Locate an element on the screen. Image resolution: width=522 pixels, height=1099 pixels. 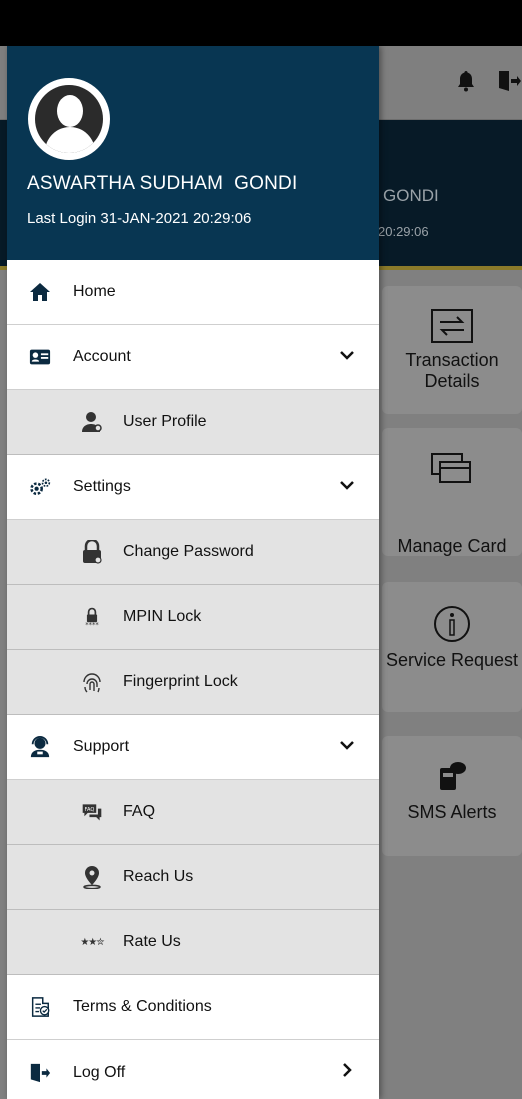
gears-icon is located at coordinates (40, 487).